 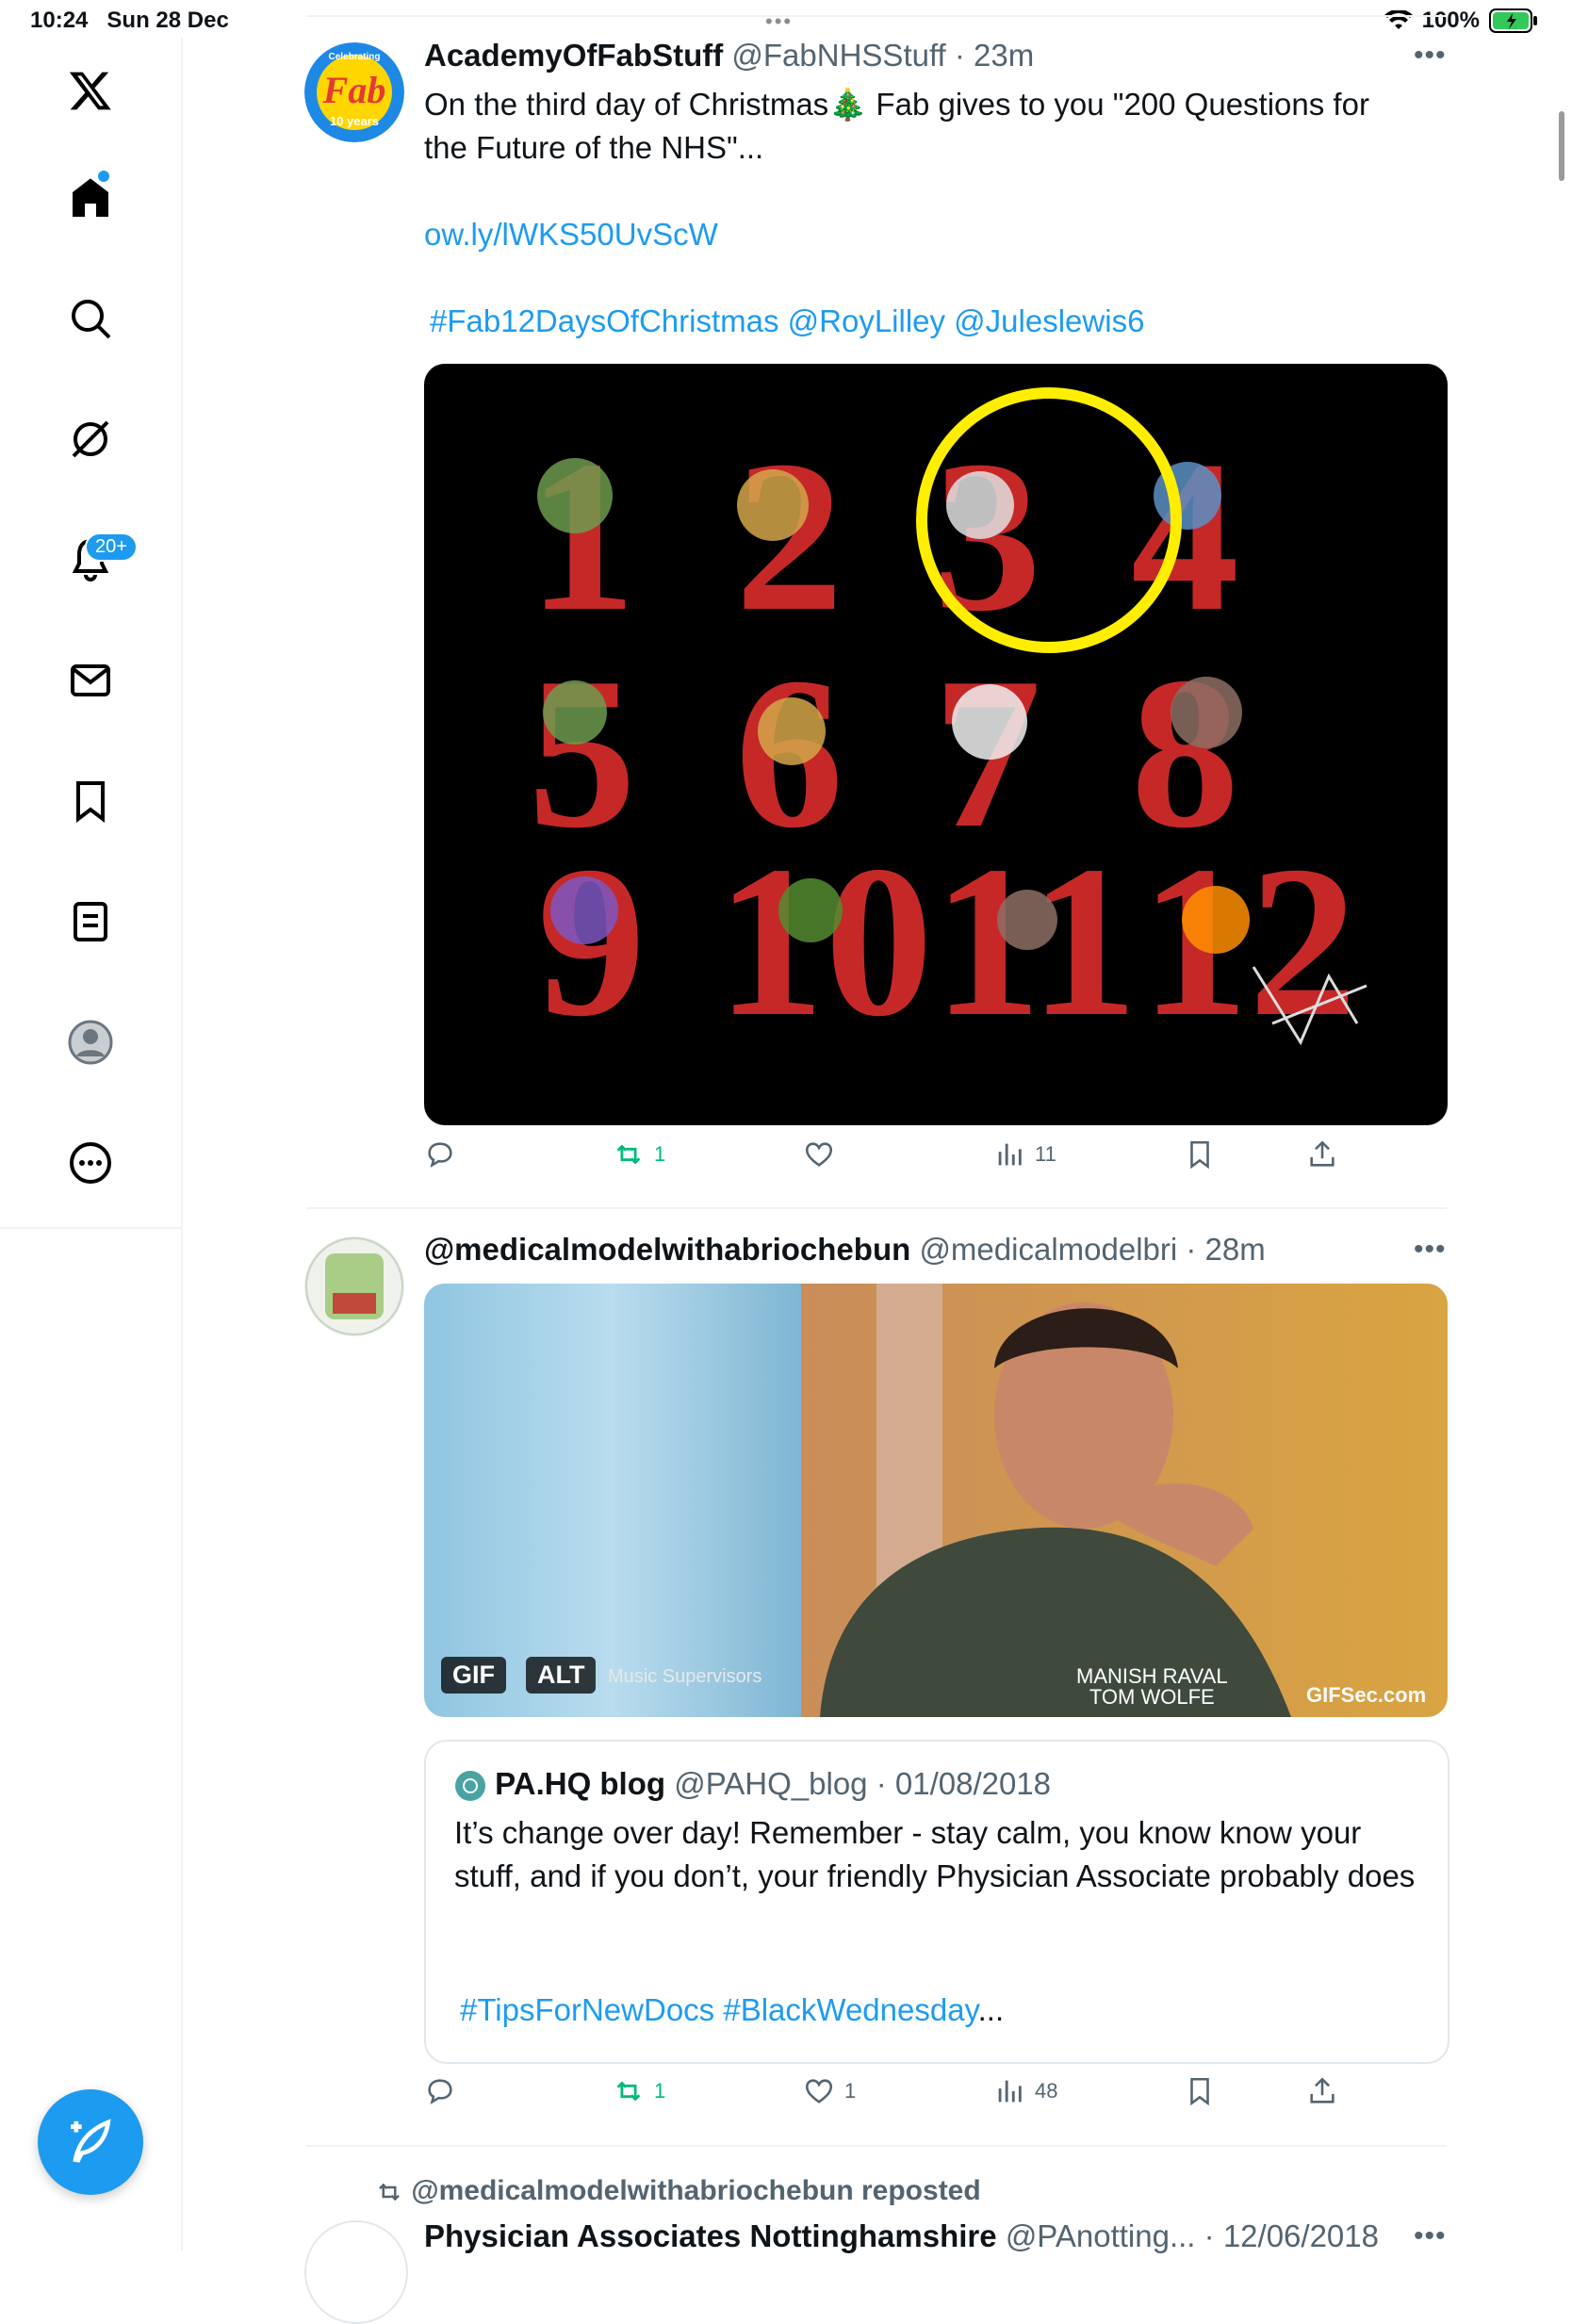 What do you see at coordinates (1045, 1154) in the screenshot?
I see `views-count: 11` at bounding box center [1045, 1154].